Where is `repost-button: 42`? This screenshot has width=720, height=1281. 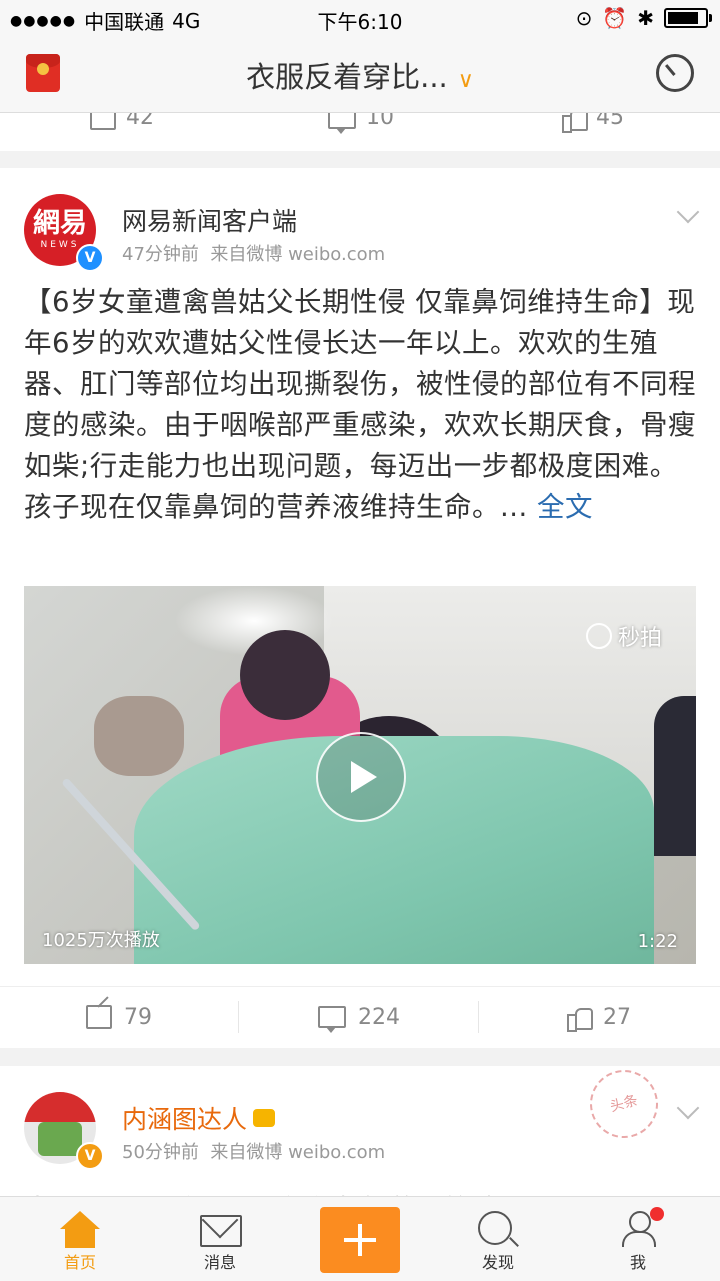 repost-button: 42 is located at coordinates (122, 121).